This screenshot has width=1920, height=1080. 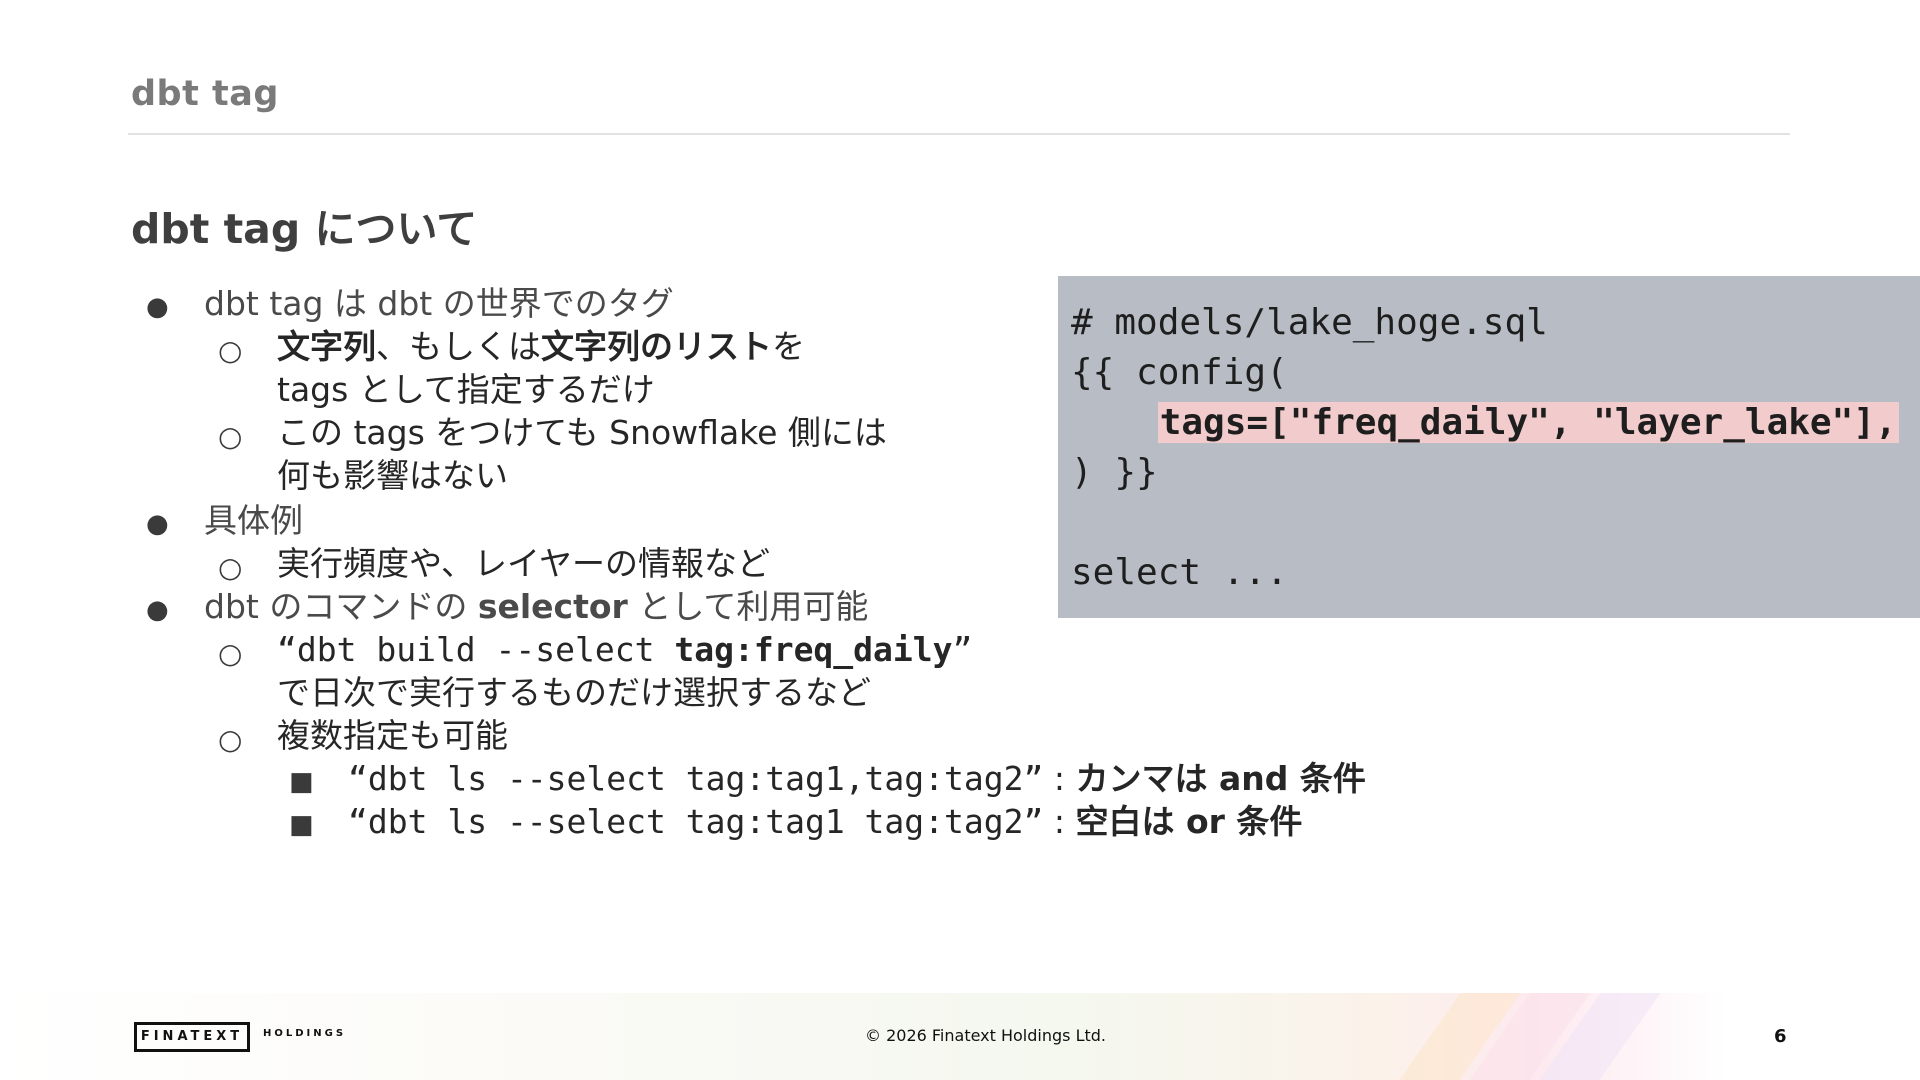 What do you see at coordinates (552, 606) in the screenshot?
I see `bold-text: selector` at bounding box center [552, 606].